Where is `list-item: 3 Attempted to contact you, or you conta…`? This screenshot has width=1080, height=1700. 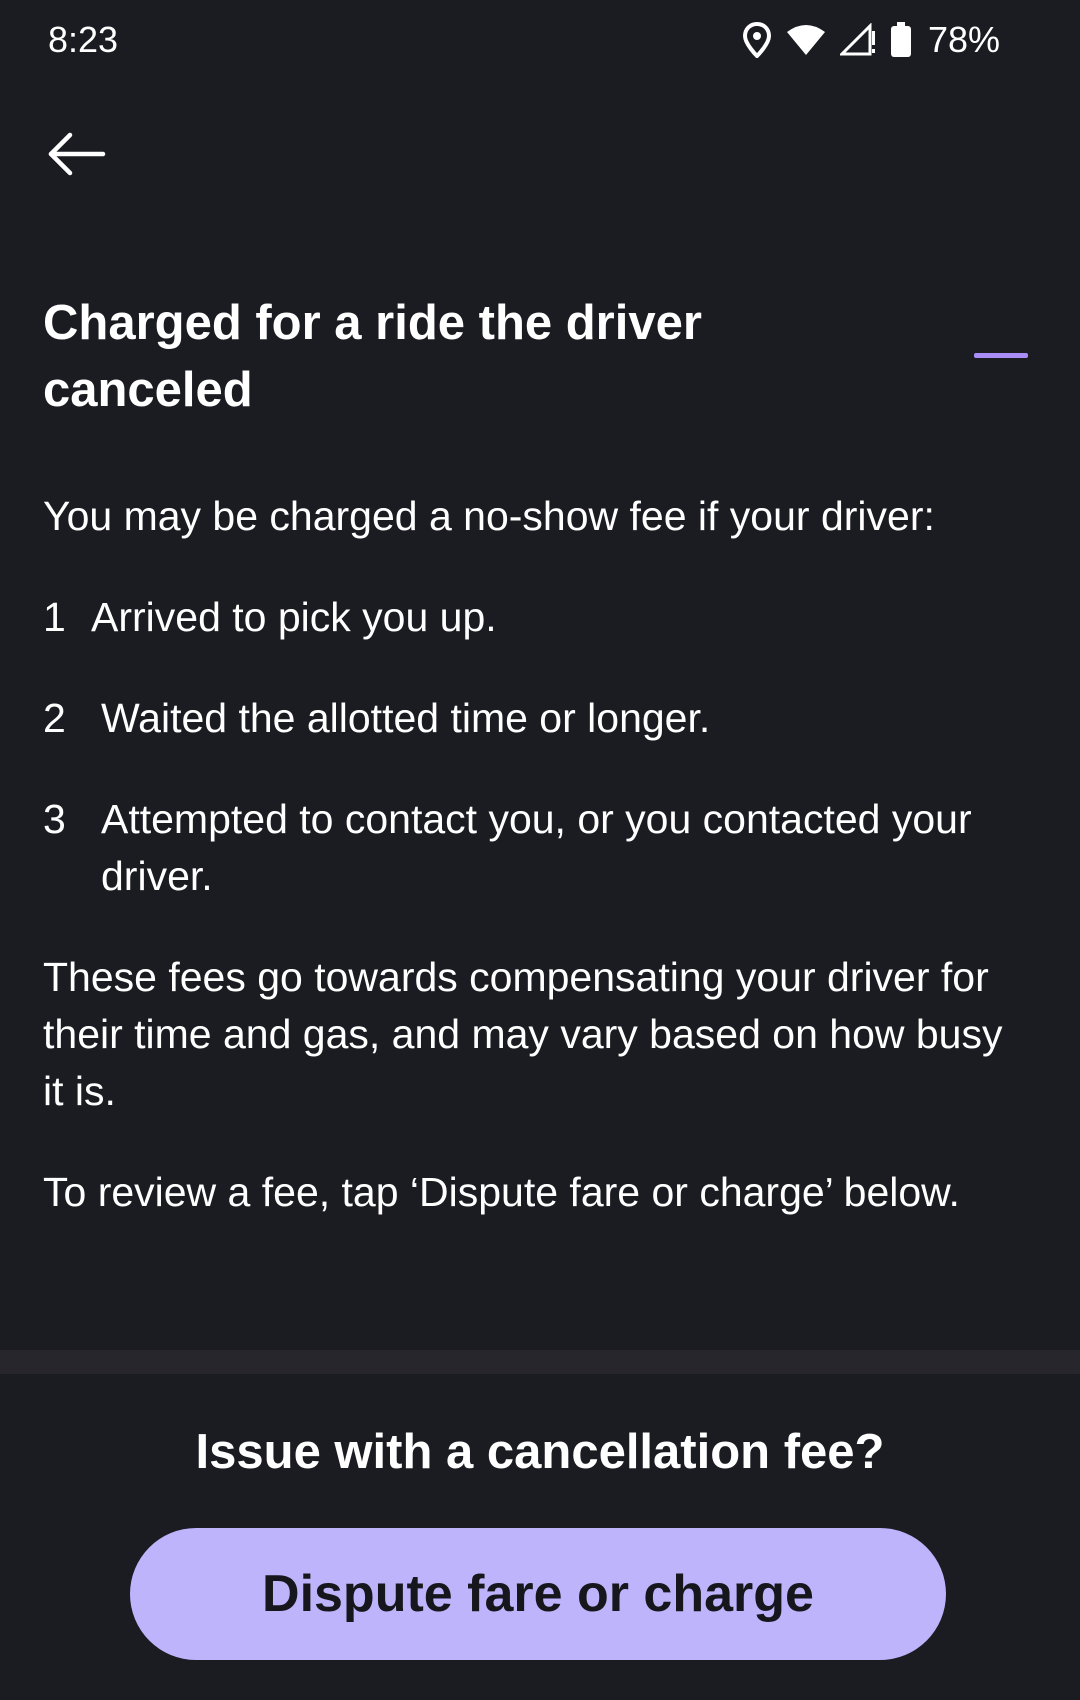
list-item: 3 Attempted to contact you, or you conta… is located at coordinates (538, 848).